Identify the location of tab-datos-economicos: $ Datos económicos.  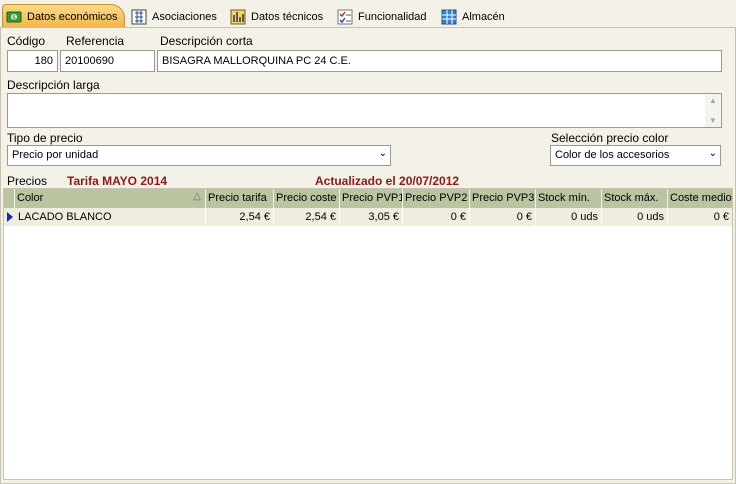
(63, 16).